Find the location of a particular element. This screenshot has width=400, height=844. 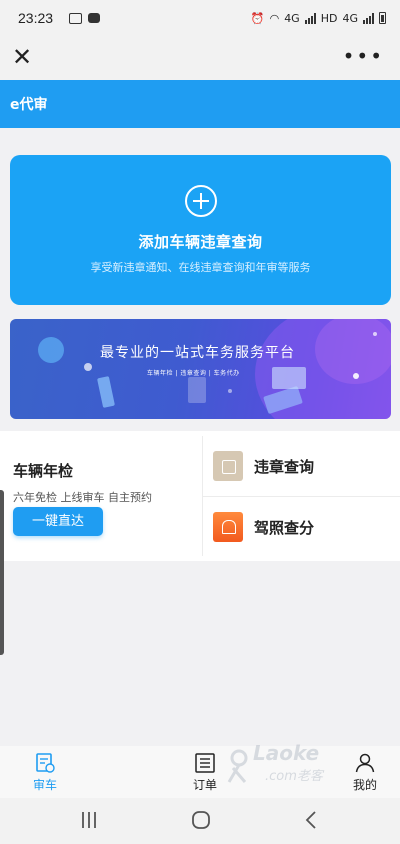

network-label-1: 4G is located at coordinates (292, 18).